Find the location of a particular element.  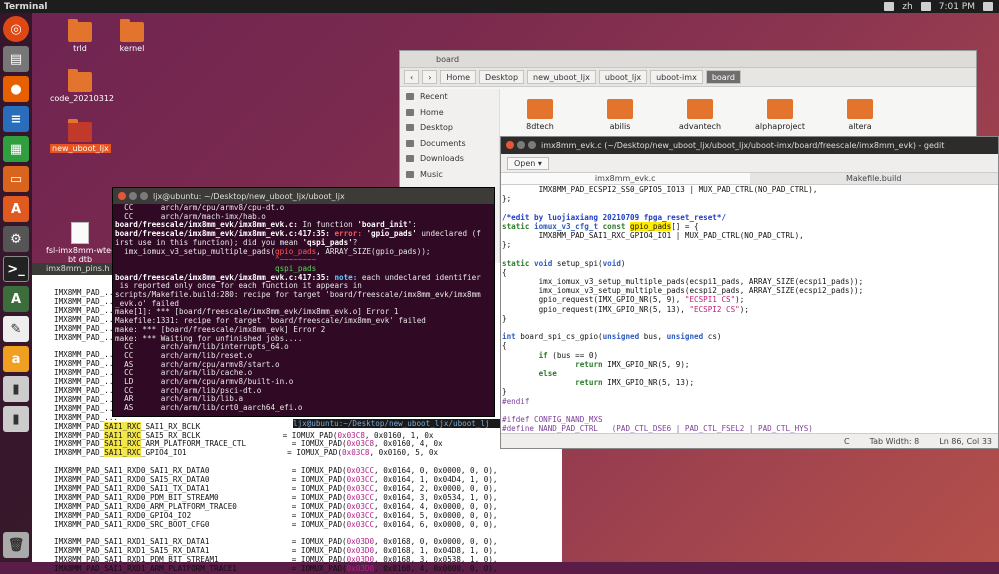

desktop-folder-code: code_20210312 is located at coordinates (82, 86).